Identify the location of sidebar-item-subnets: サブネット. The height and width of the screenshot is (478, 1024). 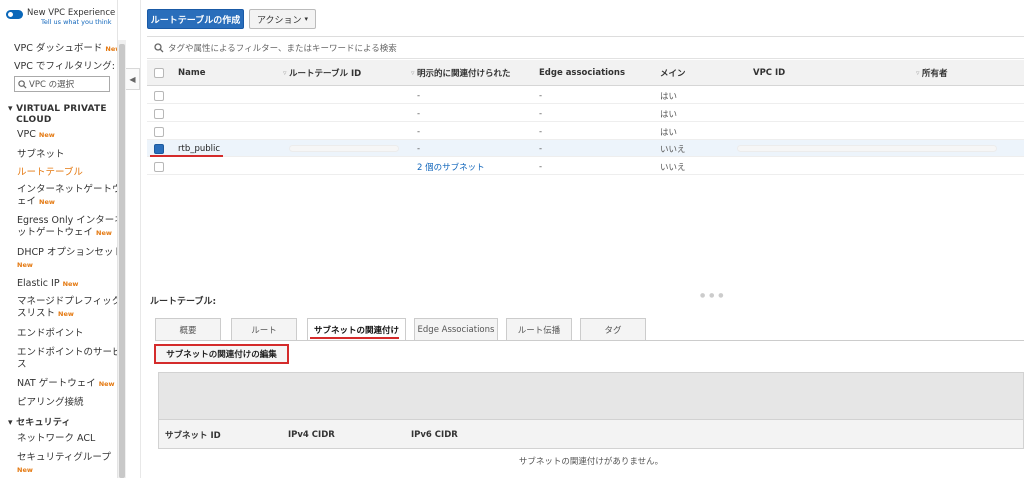
(41, 155).